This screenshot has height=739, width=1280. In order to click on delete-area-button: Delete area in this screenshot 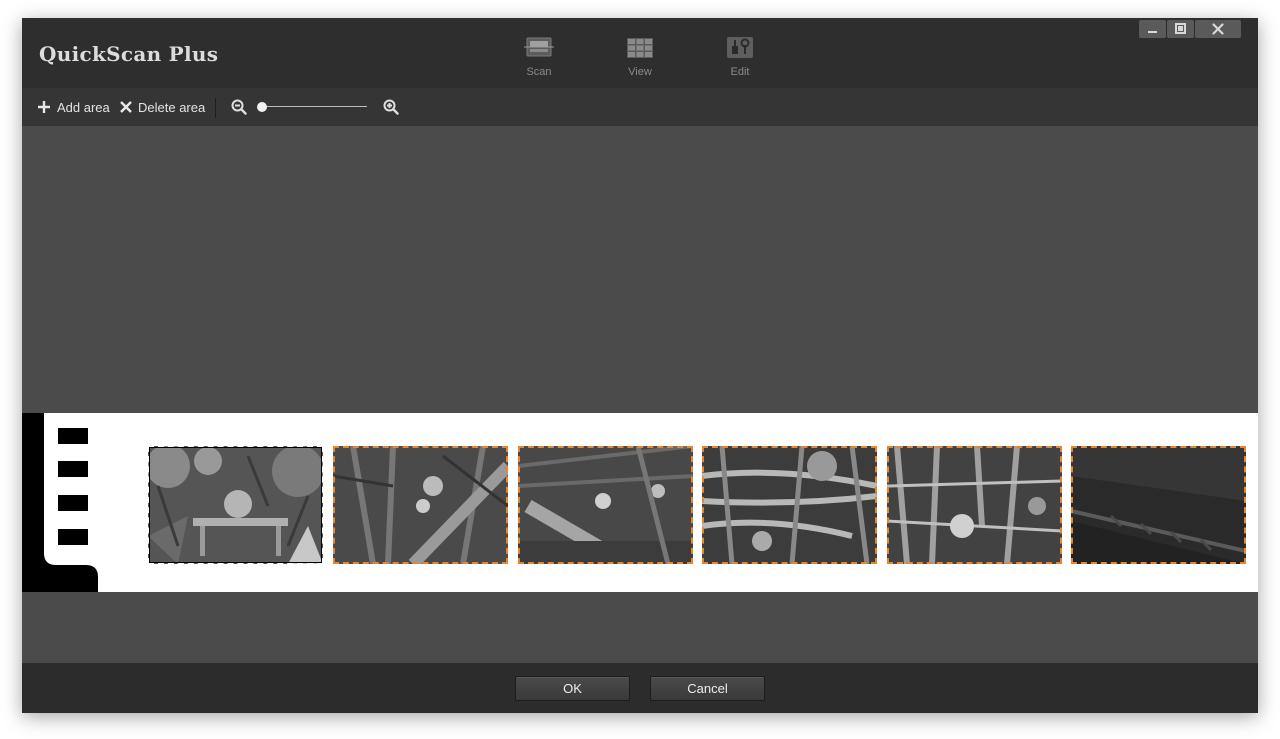, I will do `click(162, 107)`.